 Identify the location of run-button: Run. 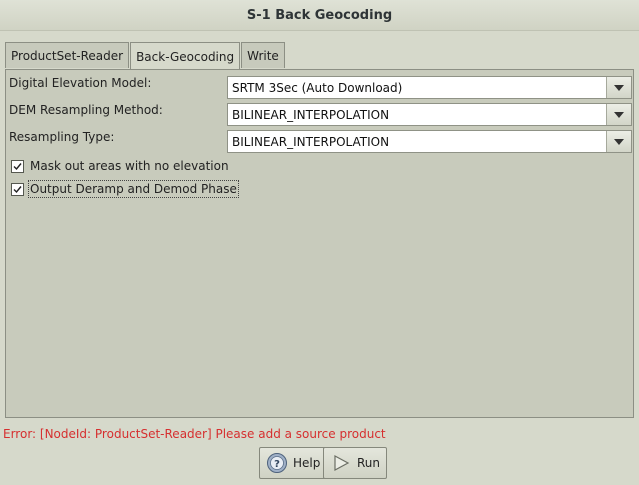
(355, 463).